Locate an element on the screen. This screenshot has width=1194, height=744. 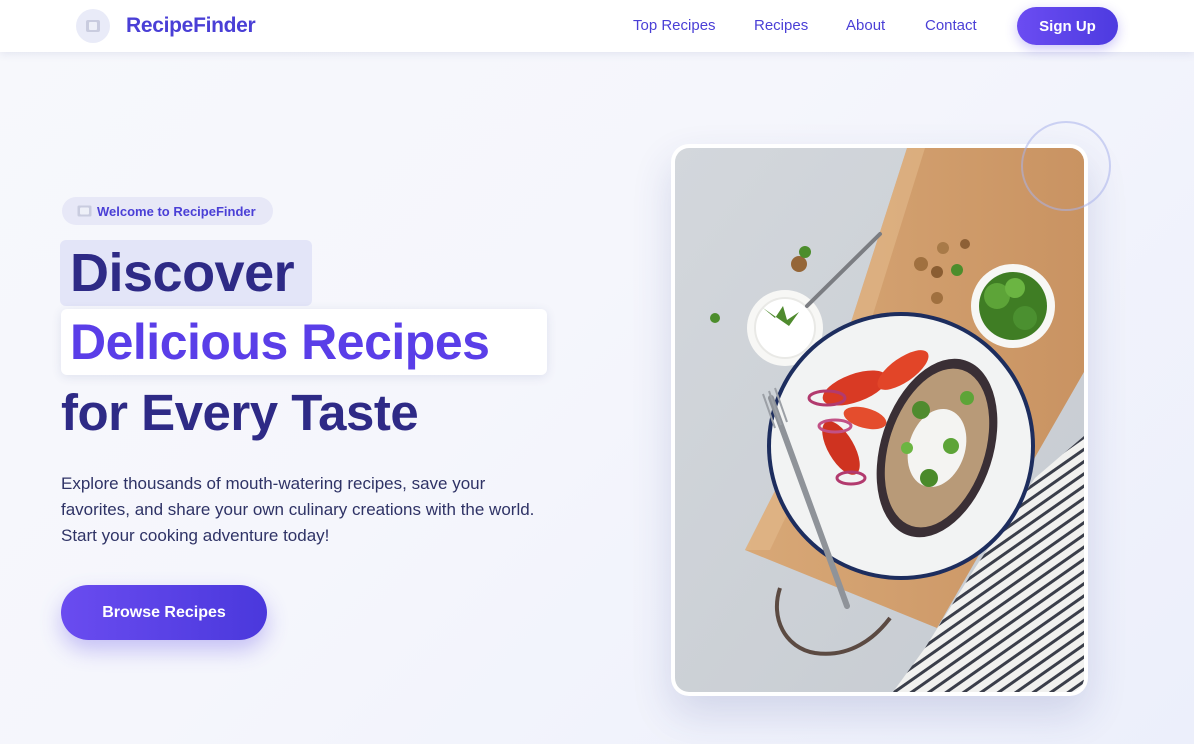
nav-link-recipes: Recipes is located at coordinates (781, 25).